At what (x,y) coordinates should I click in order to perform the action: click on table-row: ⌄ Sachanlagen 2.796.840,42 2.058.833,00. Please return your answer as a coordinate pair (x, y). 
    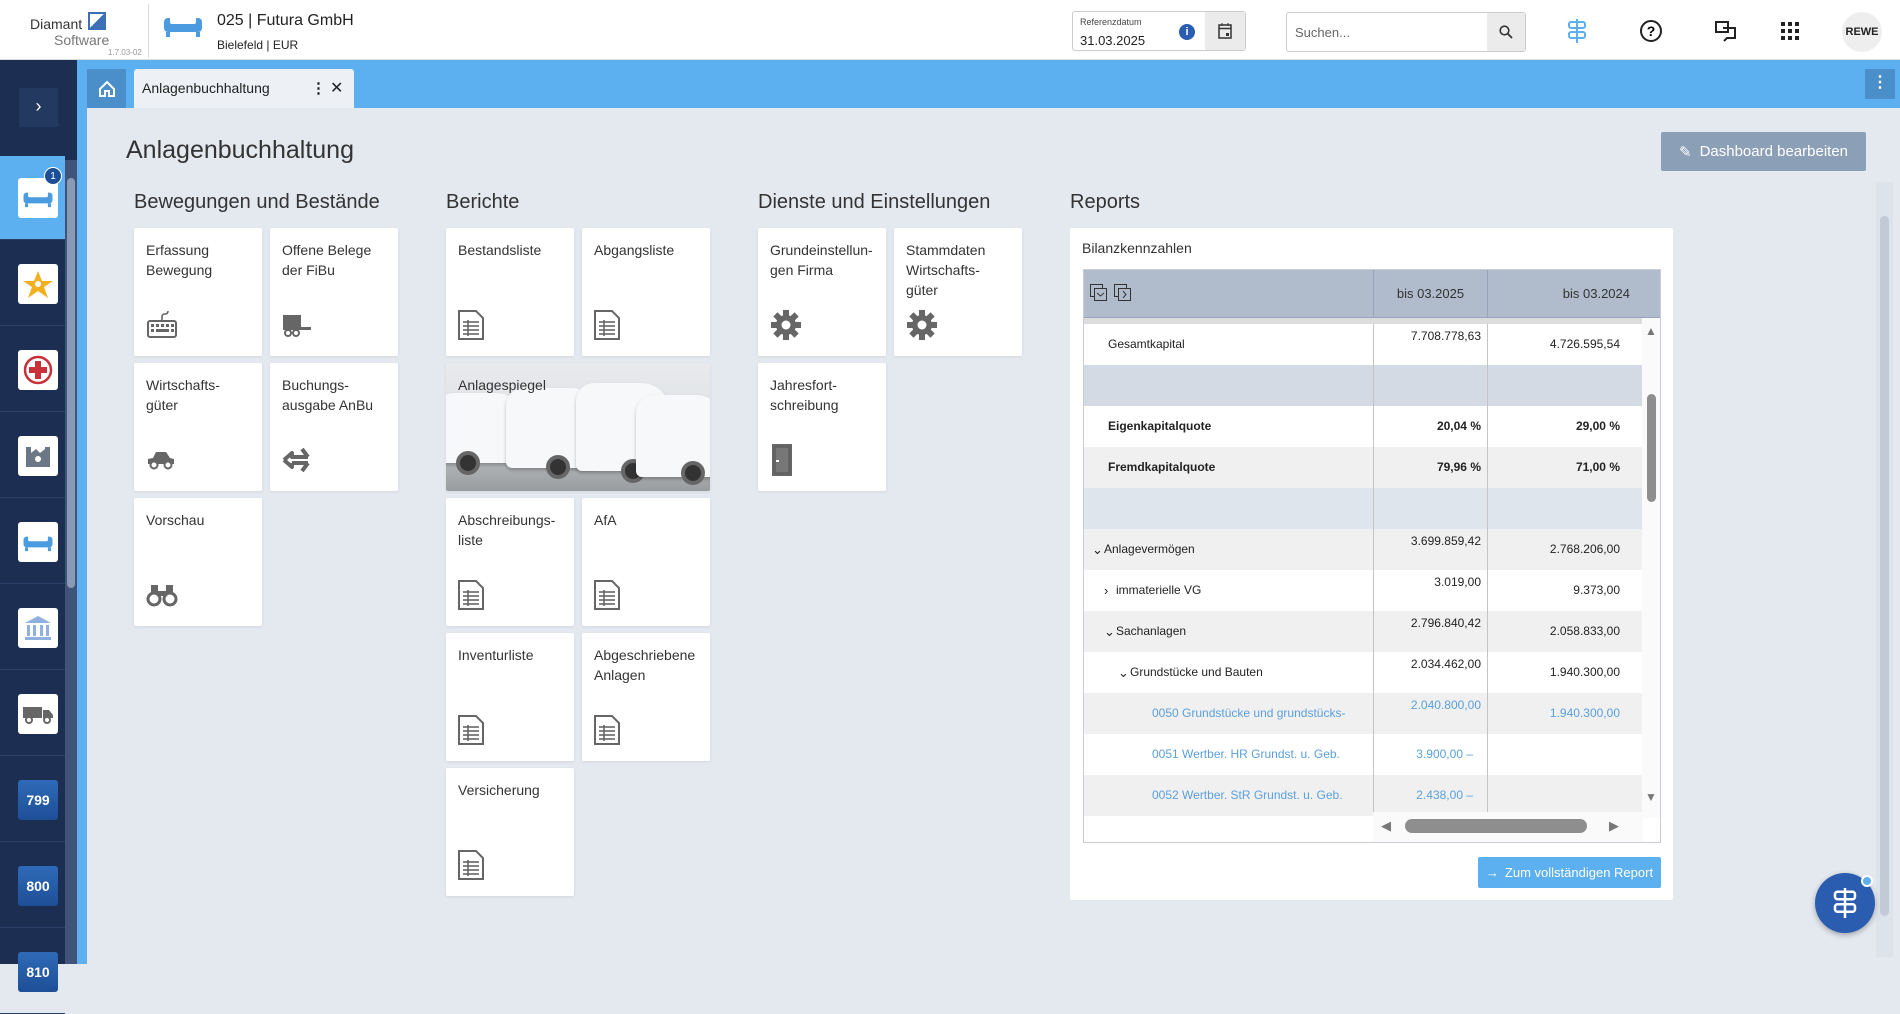
    Looking at the image, I should click on (1363, 631).